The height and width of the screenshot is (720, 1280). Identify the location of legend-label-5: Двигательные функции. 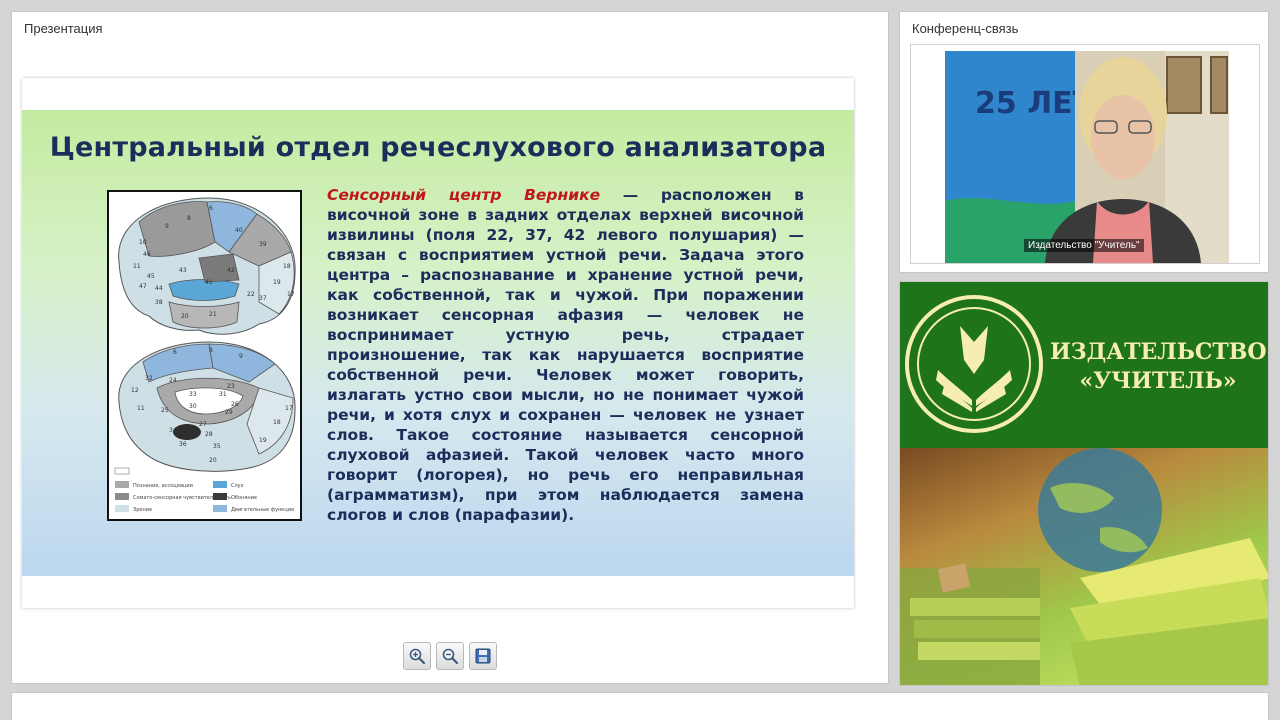
(262, 510).